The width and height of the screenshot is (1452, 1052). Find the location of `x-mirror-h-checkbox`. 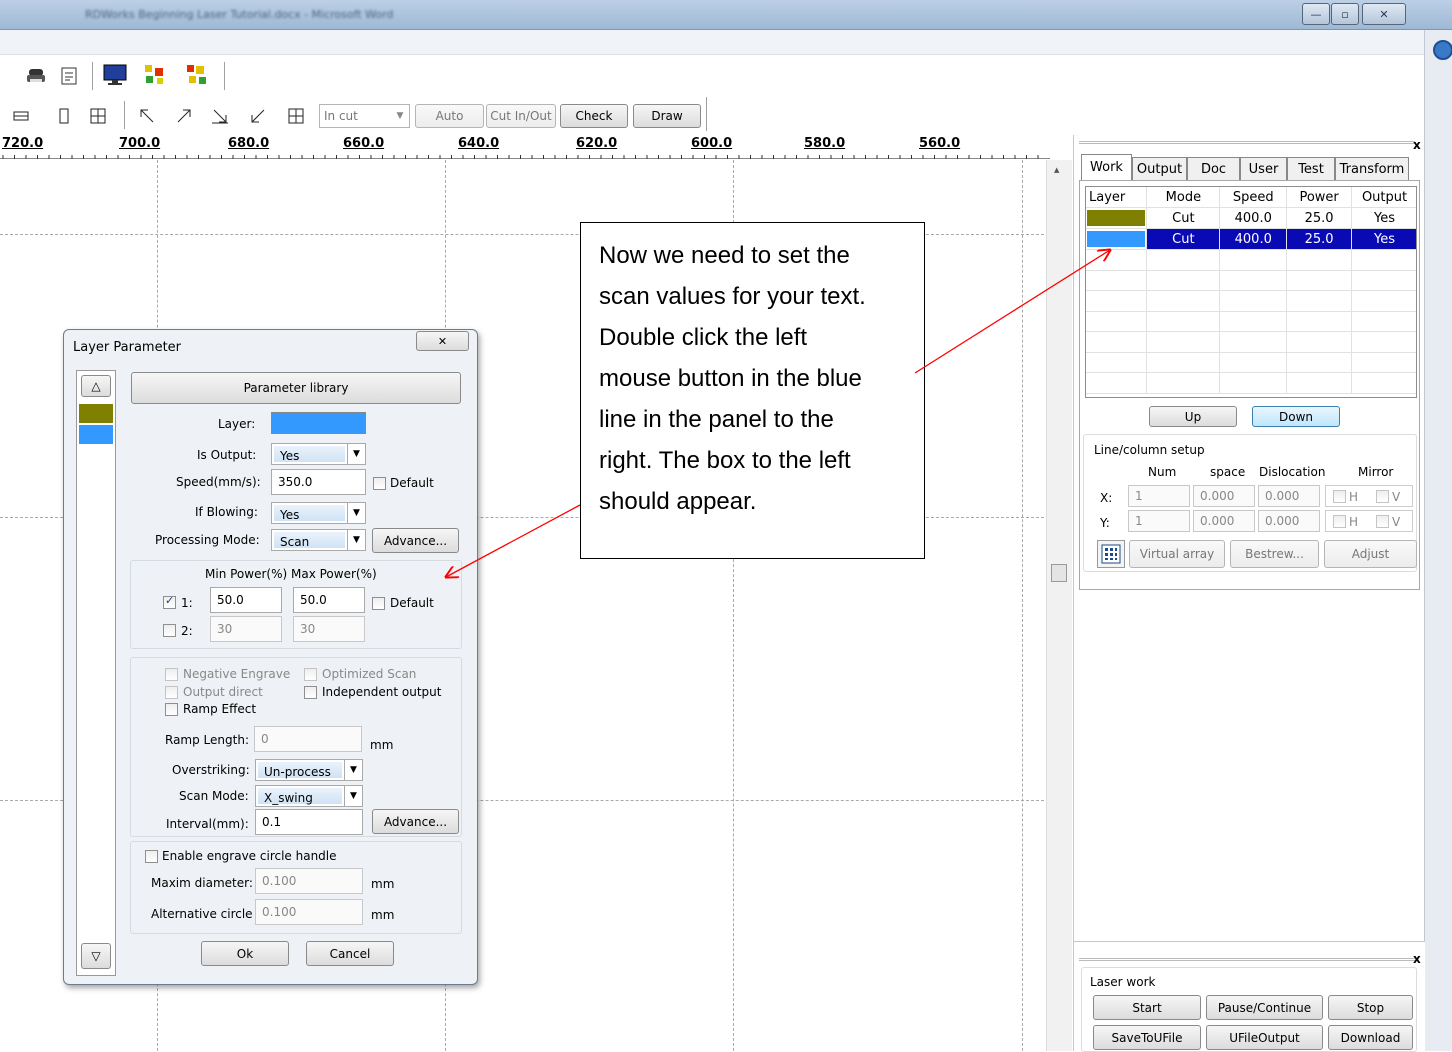

x-mirror-h-checkbox is located at coordinates (1339, 496).